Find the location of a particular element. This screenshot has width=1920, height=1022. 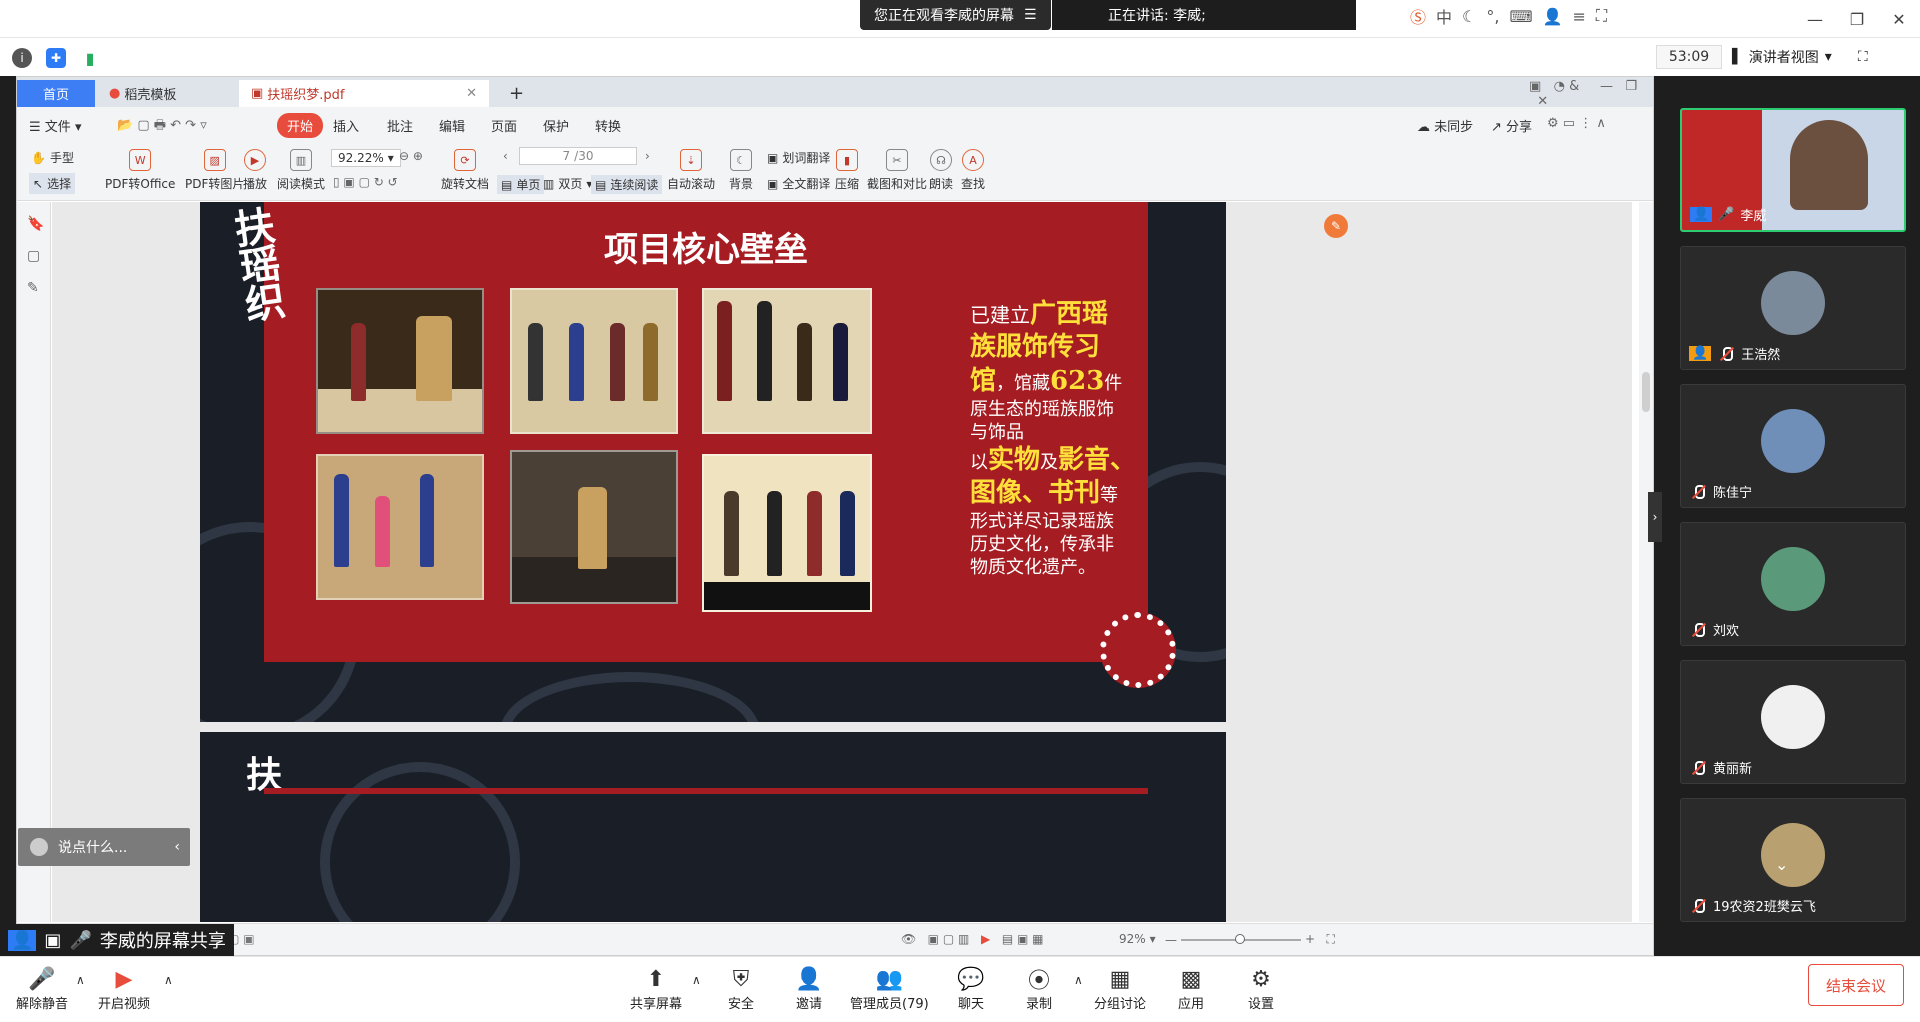

collapse-icon: ‹ is located at coordinates (177, 847).